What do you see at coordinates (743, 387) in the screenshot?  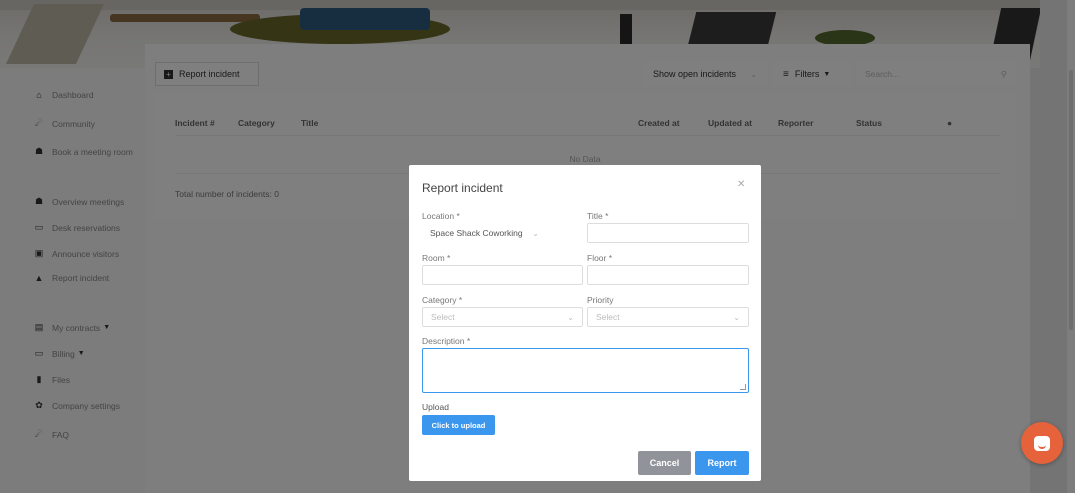 I see `resize-handle` at bounding box center [743, 387].